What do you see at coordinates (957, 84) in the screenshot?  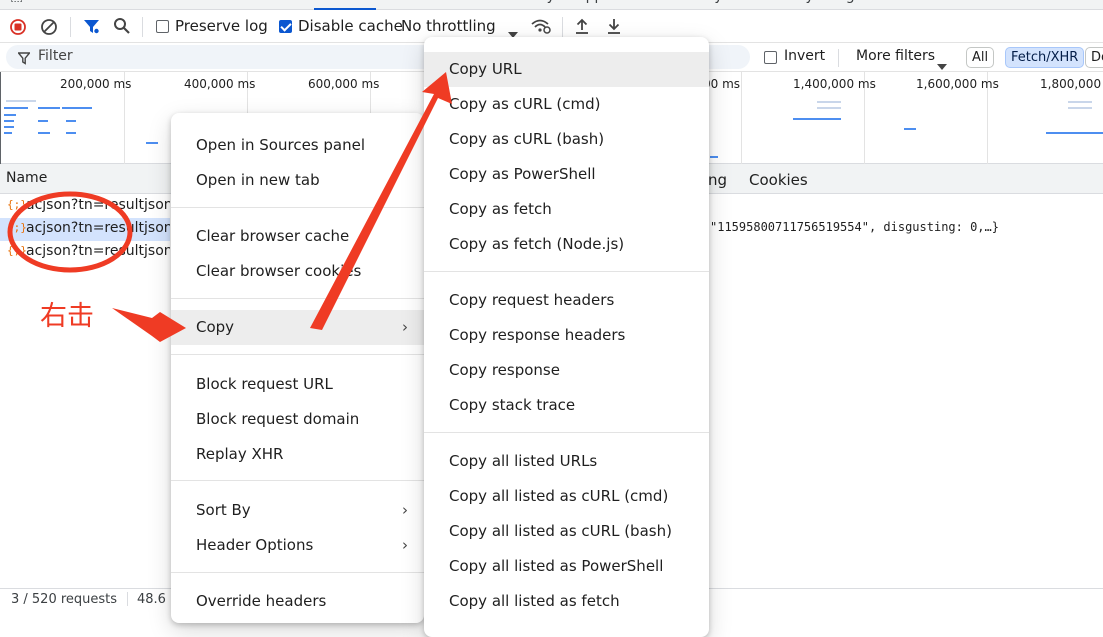 I see `tick-label: 1,600,000 ms` at bounding box center [957, 84].